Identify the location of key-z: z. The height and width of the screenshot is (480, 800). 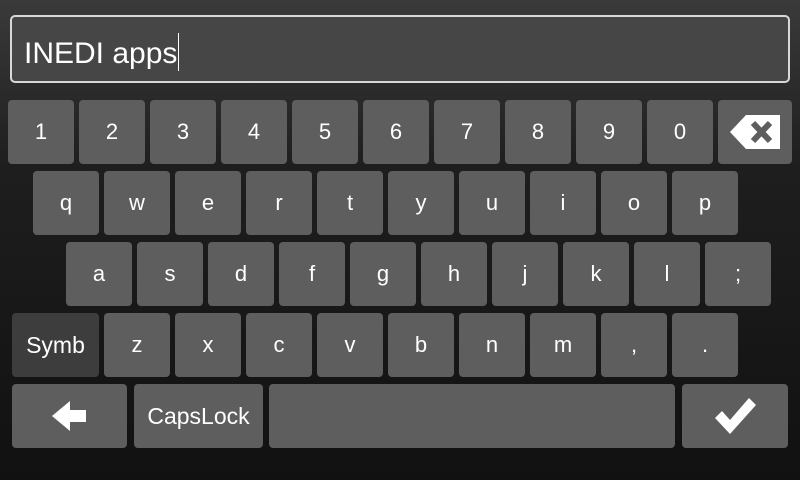
(137, 345).